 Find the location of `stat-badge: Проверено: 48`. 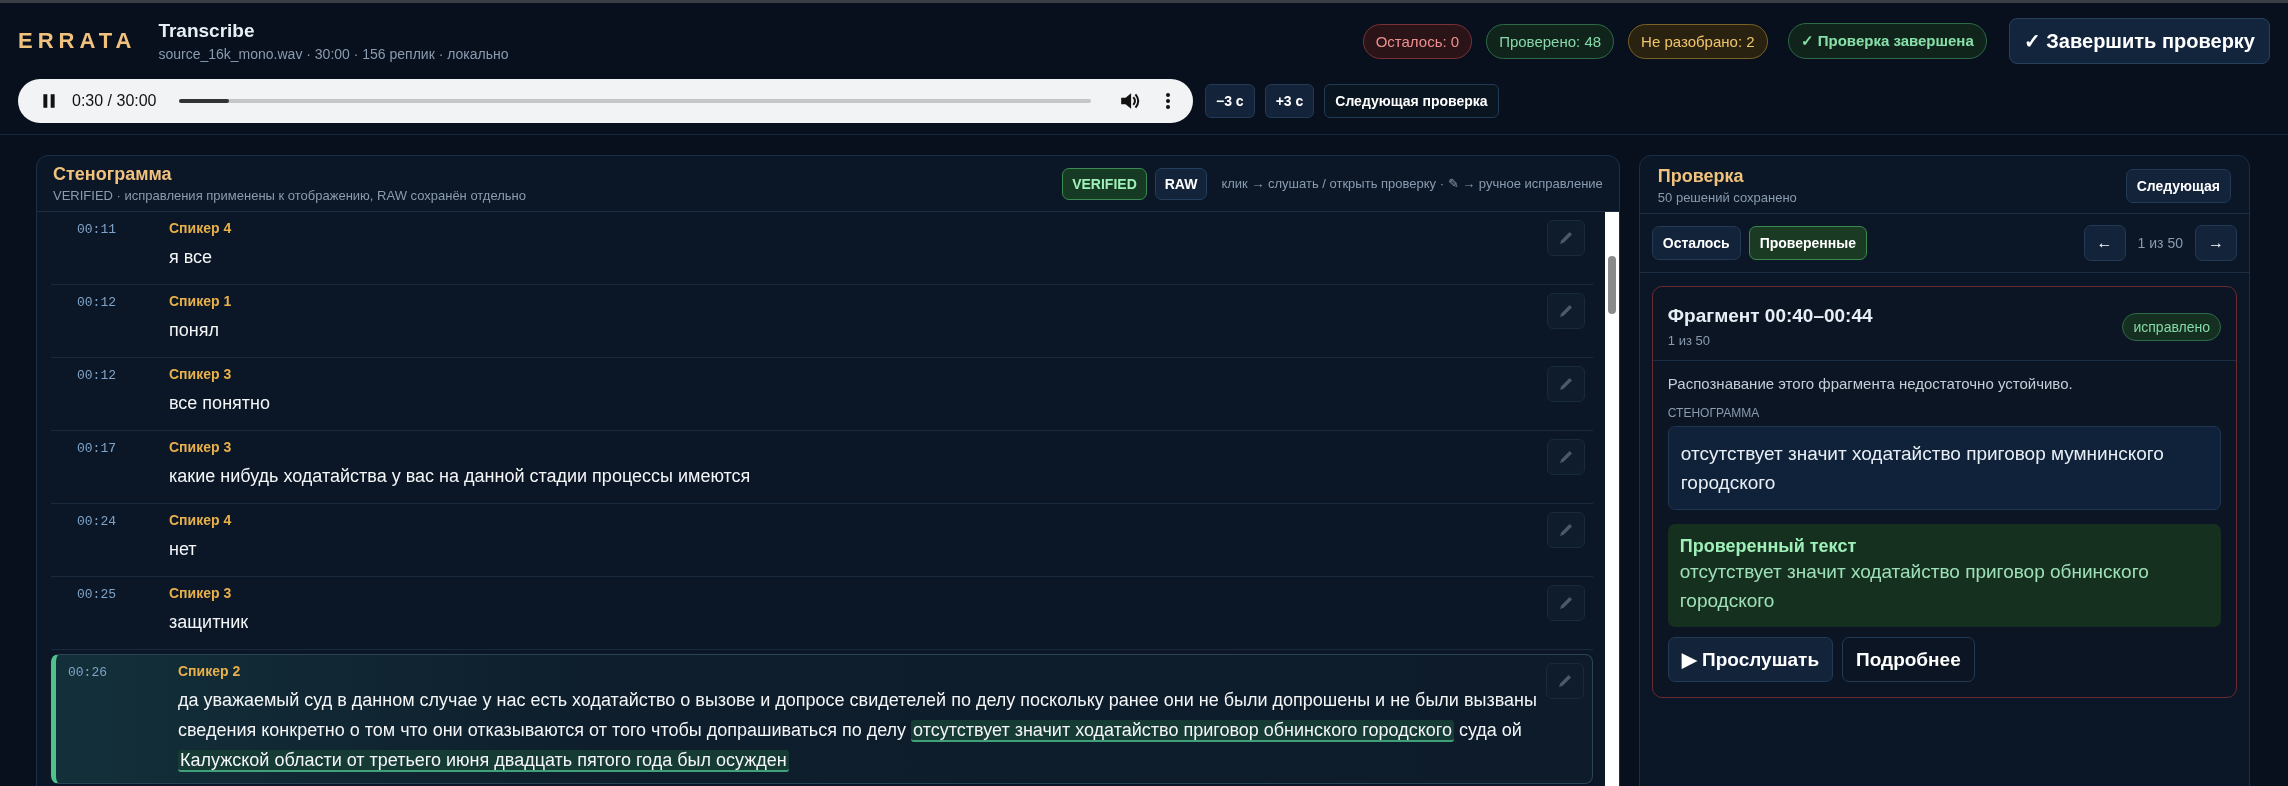

stat-badge: Проверено: 48 is located at coordinates (1550, 41).